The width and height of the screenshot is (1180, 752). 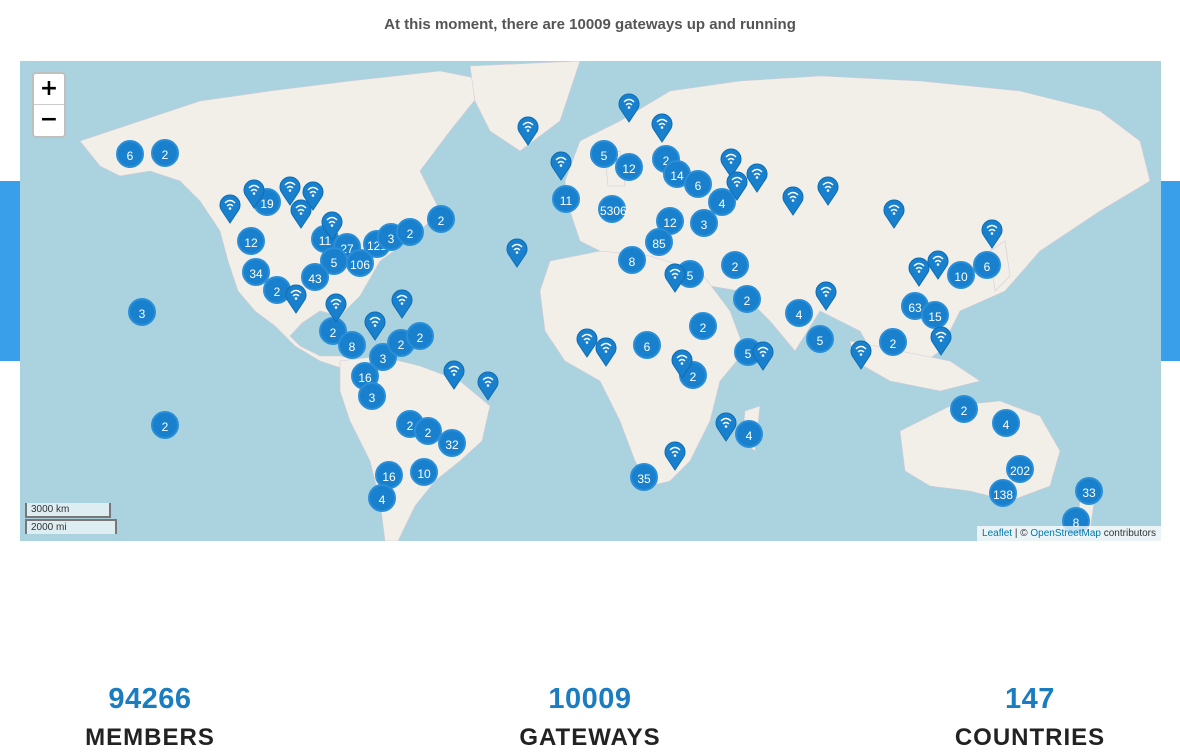 I want to click on gateway-cluster-marker: 35, so click(x=644, y=477).